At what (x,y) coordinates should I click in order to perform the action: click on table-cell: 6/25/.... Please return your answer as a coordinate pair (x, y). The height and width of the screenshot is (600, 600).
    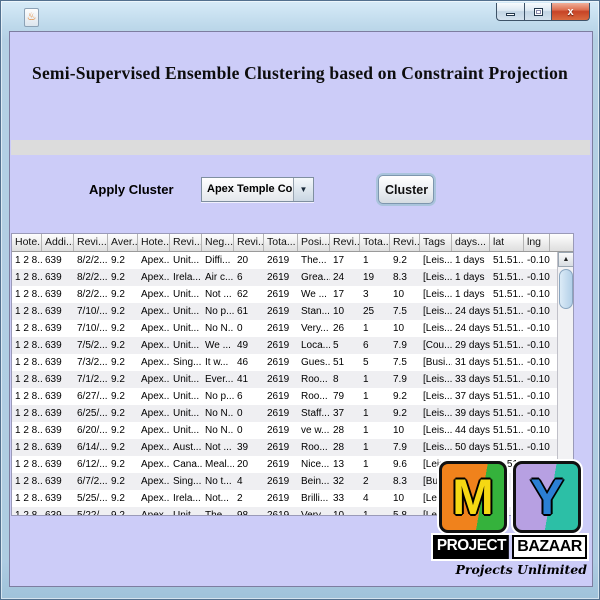
    Looking at the image, I should click on (92, 413).